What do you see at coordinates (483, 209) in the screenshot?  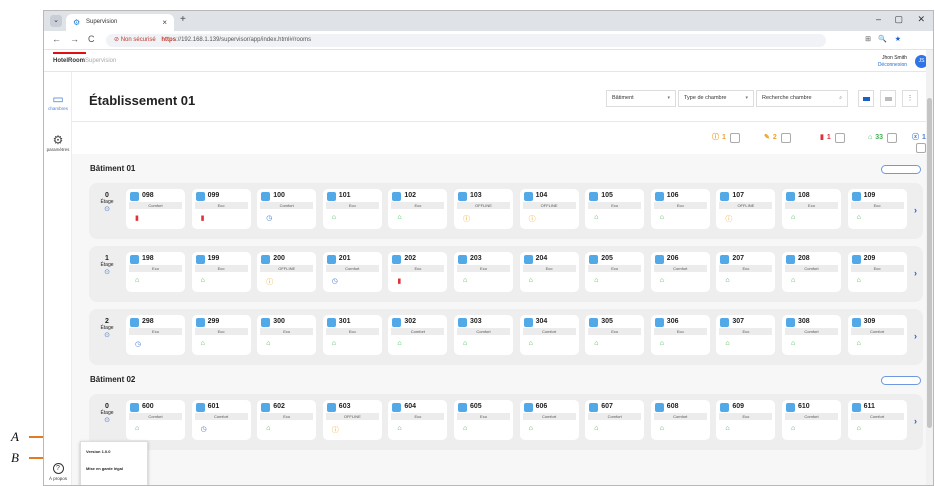 I see `room-card: 103 OFFLINE ⓘ` at bounding box center [483, 209].